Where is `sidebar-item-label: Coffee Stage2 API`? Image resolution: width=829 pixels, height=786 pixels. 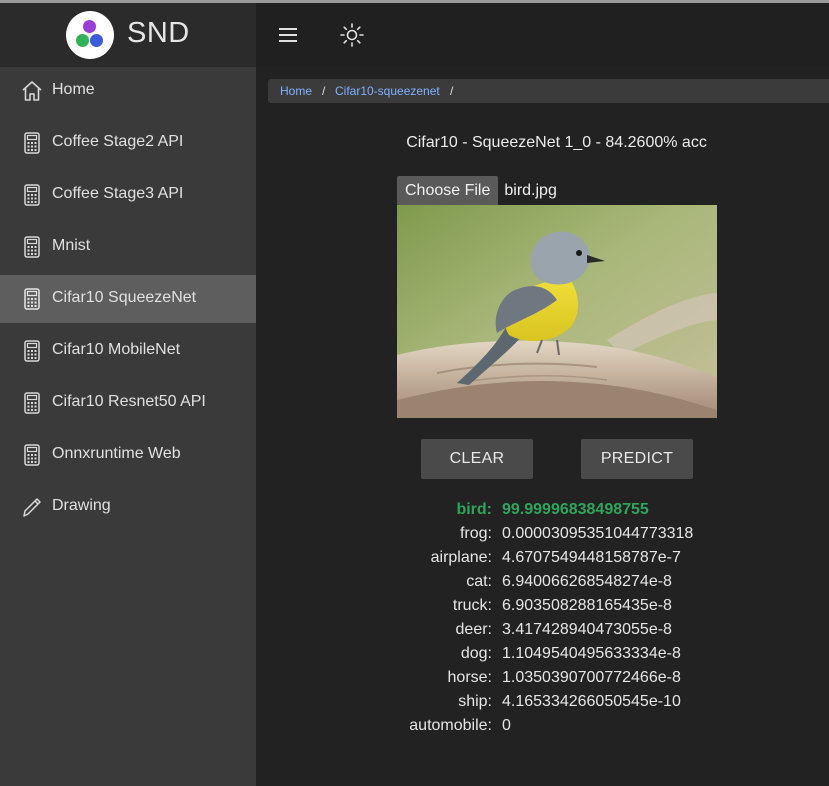 sidebar-item-label: Coffee Stage2 API is located at coordinates (118, 141).